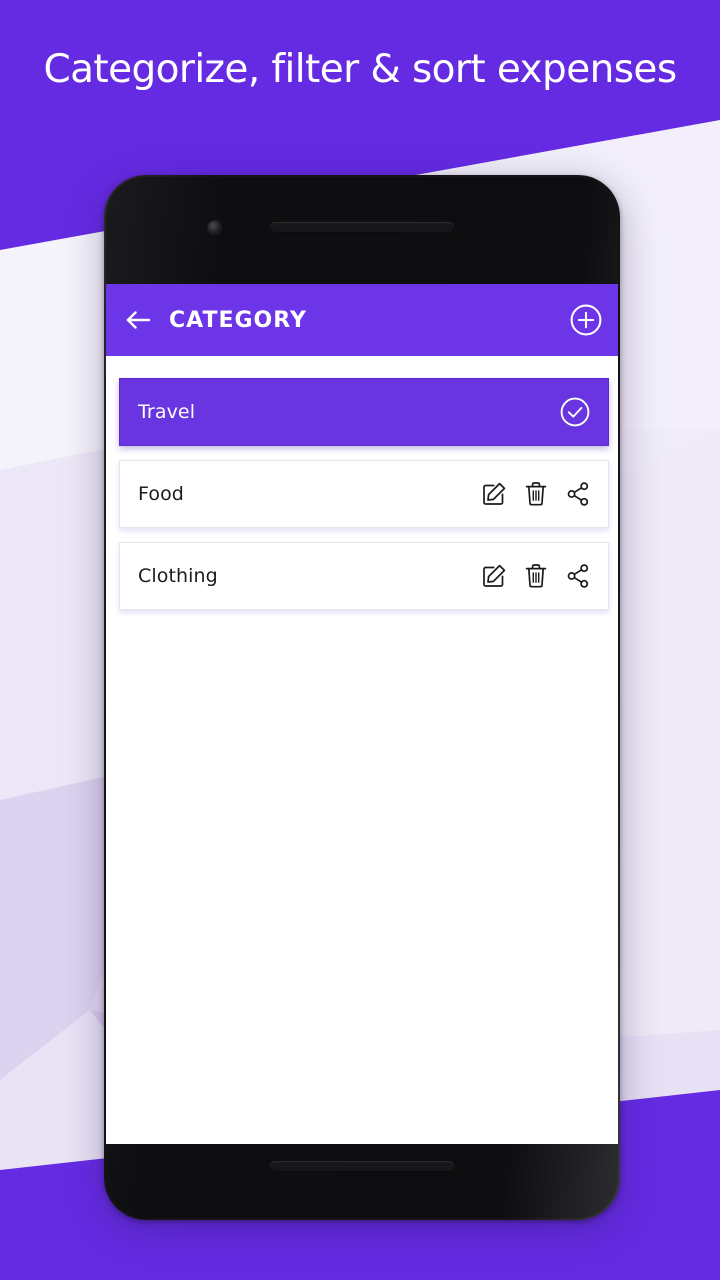 This screenshot has width=720, height=1280. I want to click on category-name: Travel, so click(167, 412).